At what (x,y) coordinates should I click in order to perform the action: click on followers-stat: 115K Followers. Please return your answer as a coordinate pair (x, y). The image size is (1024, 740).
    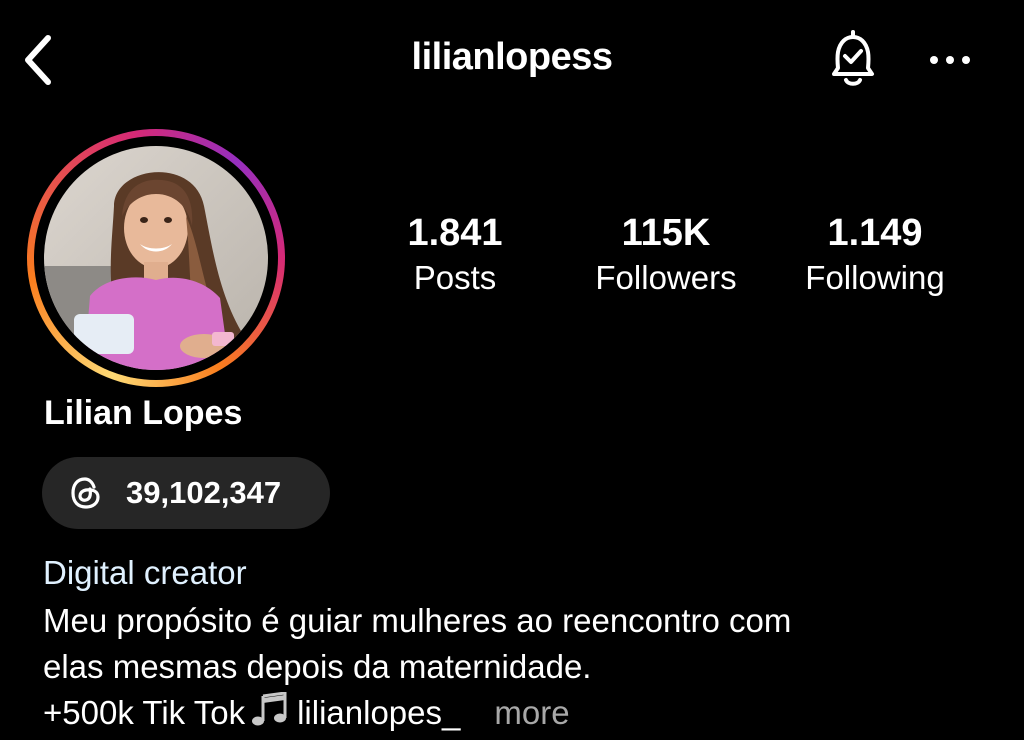
    Looking at the image, I should click on (666, 255).